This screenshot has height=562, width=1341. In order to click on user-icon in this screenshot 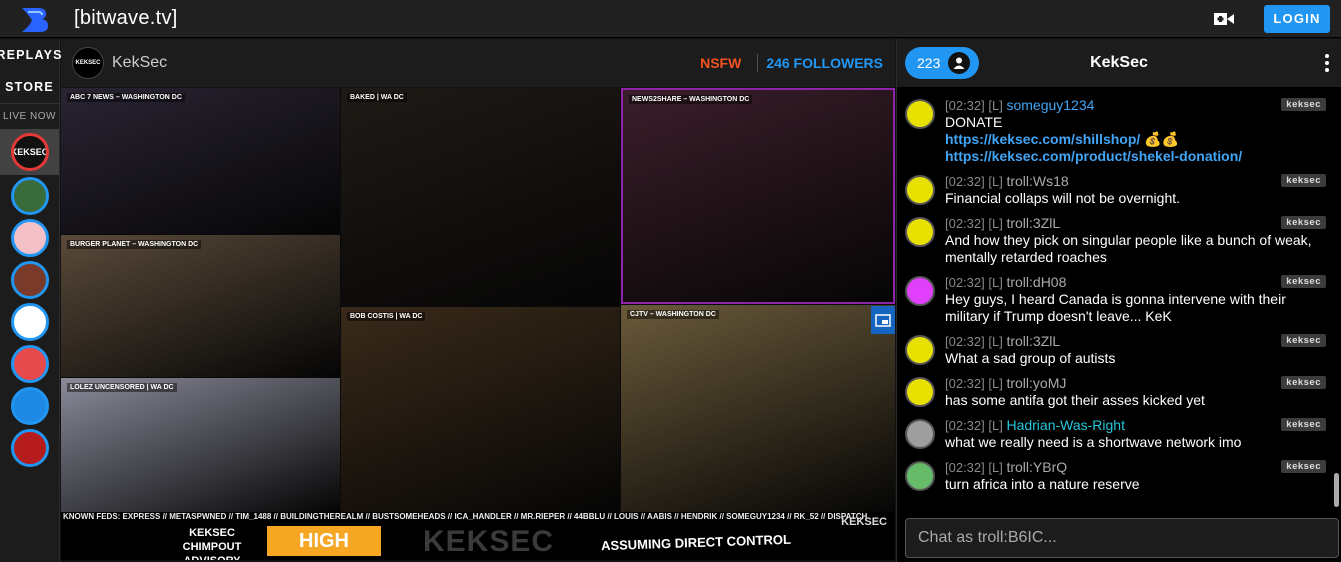, I will do `click(959, 63)`.